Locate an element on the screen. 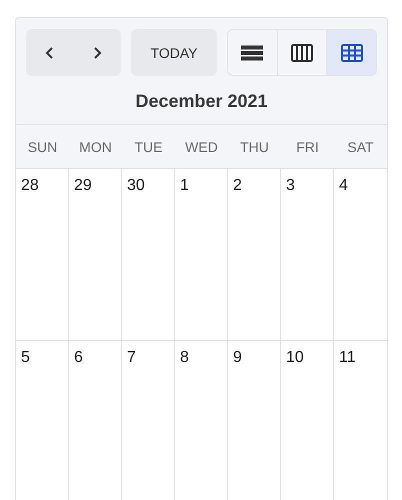  list-view-icon is located at coordinates (252, 52).